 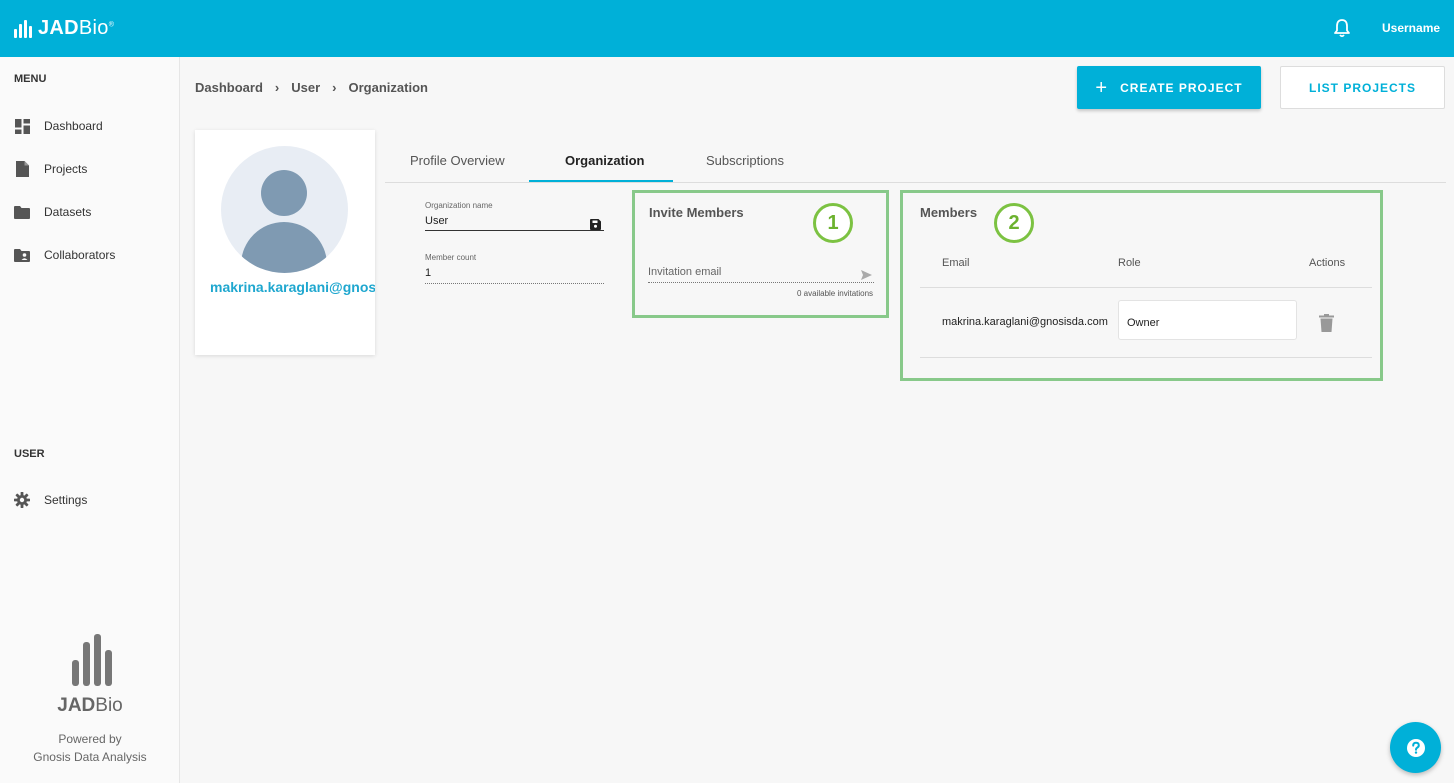 I want to click on sidebar-item-settings: Settings, so click(x=50, y=500).